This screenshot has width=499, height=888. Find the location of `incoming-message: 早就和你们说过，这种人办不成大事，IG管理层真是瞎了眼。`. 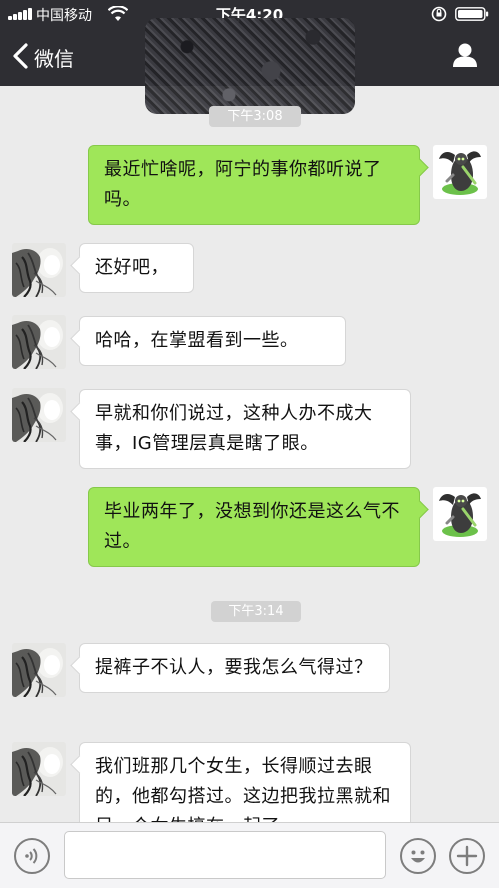

incoming-message: 早就和你们说过，这种人办不成大事，IG管理层真是瞎了眼。 is located at coordinates (245, 429).